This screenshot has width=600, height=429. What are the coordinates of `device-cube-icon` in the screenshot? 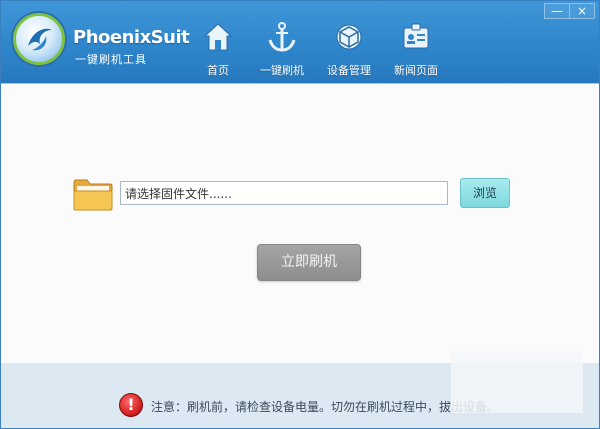 It's located at (349, 37).